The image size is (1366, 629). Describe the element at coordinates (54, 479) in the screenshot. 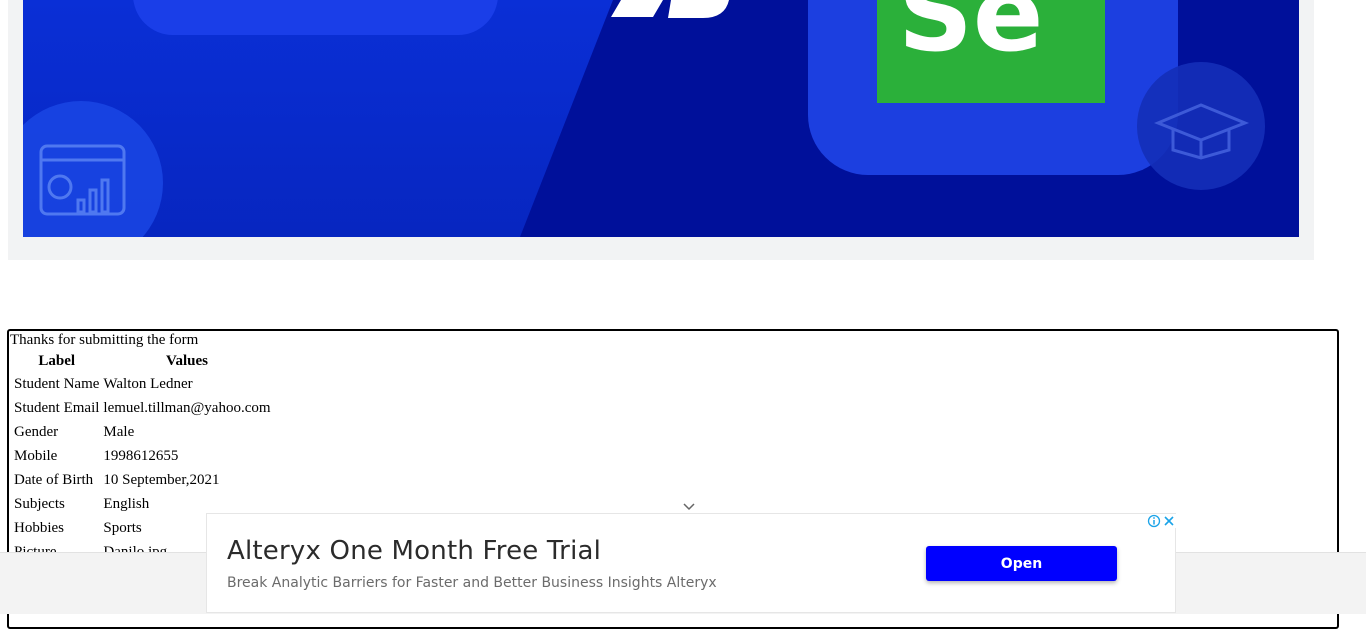

I see `row-label: Date of Birth` at that location.